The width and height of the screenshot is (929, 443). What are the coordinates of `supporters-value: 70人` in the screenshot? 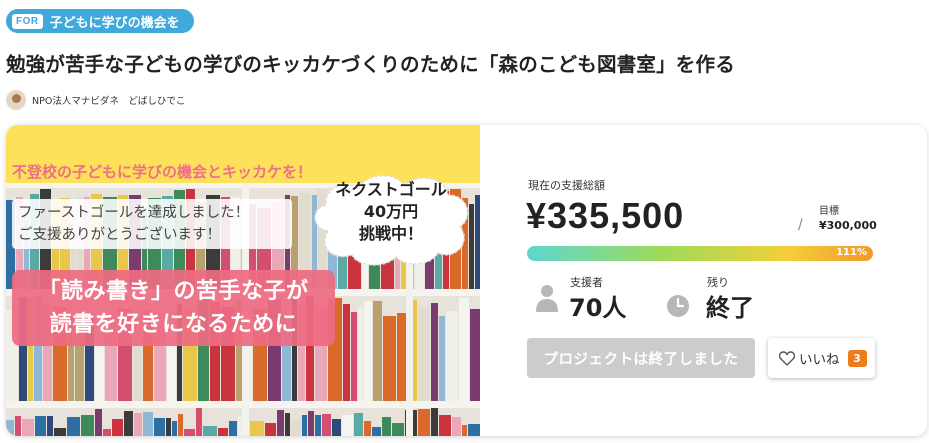 It's located at (598, 308).